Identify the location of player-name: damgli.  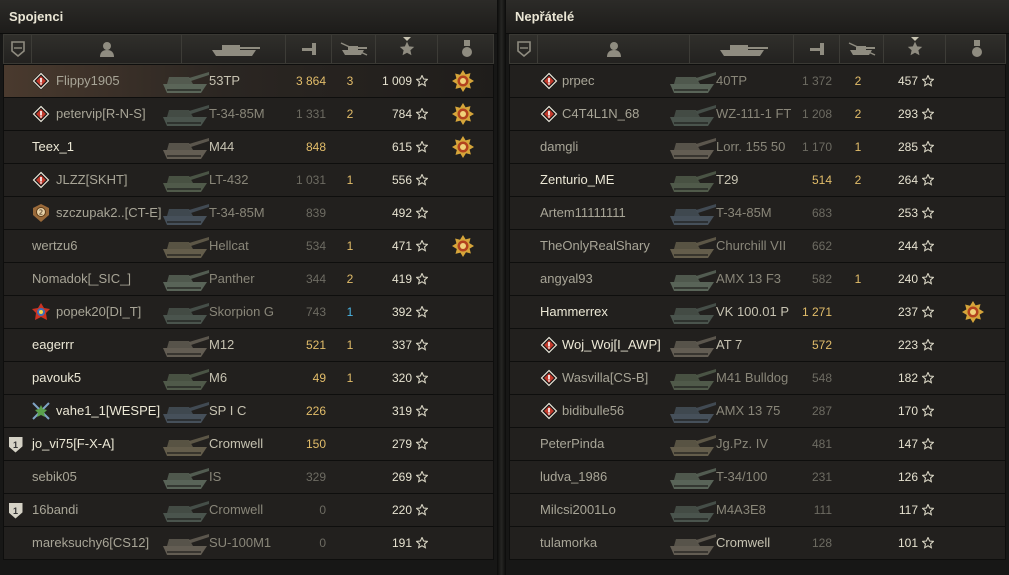
(559, 147).